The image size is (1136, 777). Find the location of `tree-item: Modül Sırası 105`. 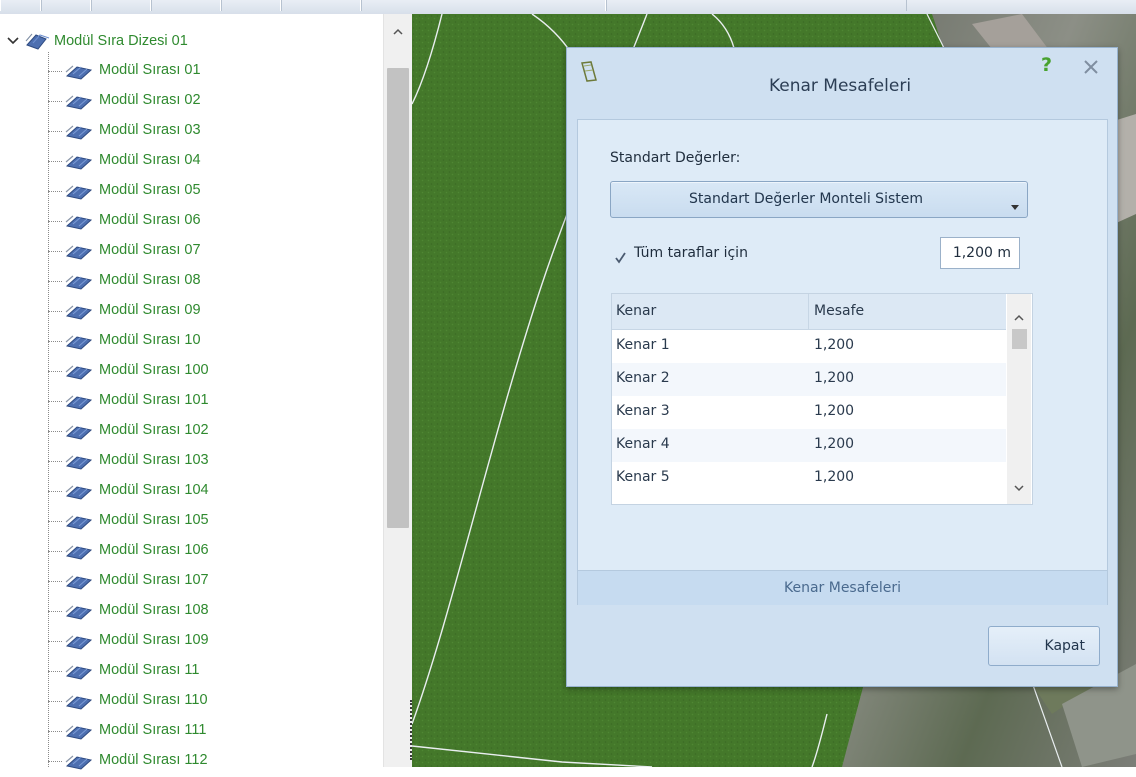

tree-item: Modül Sırası 105 is located at coordinates (190, 522).